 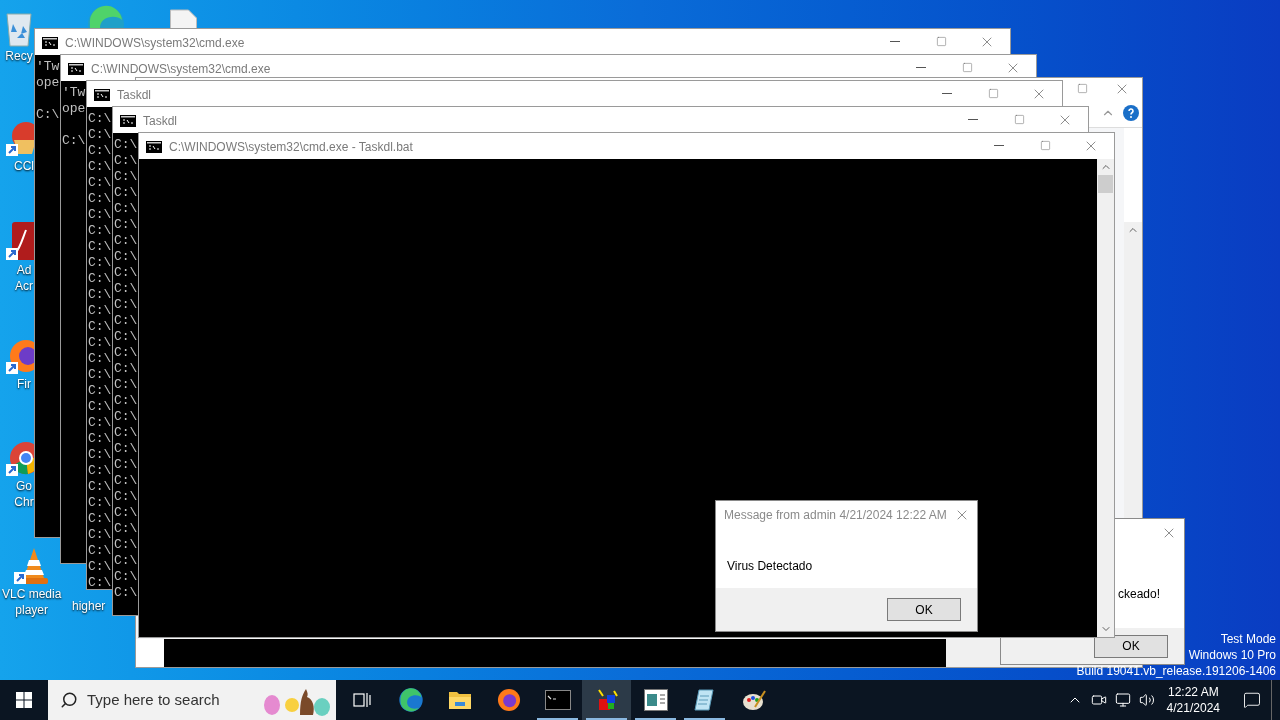 I want to click on scrollbar, so click(x=1105, y=398).